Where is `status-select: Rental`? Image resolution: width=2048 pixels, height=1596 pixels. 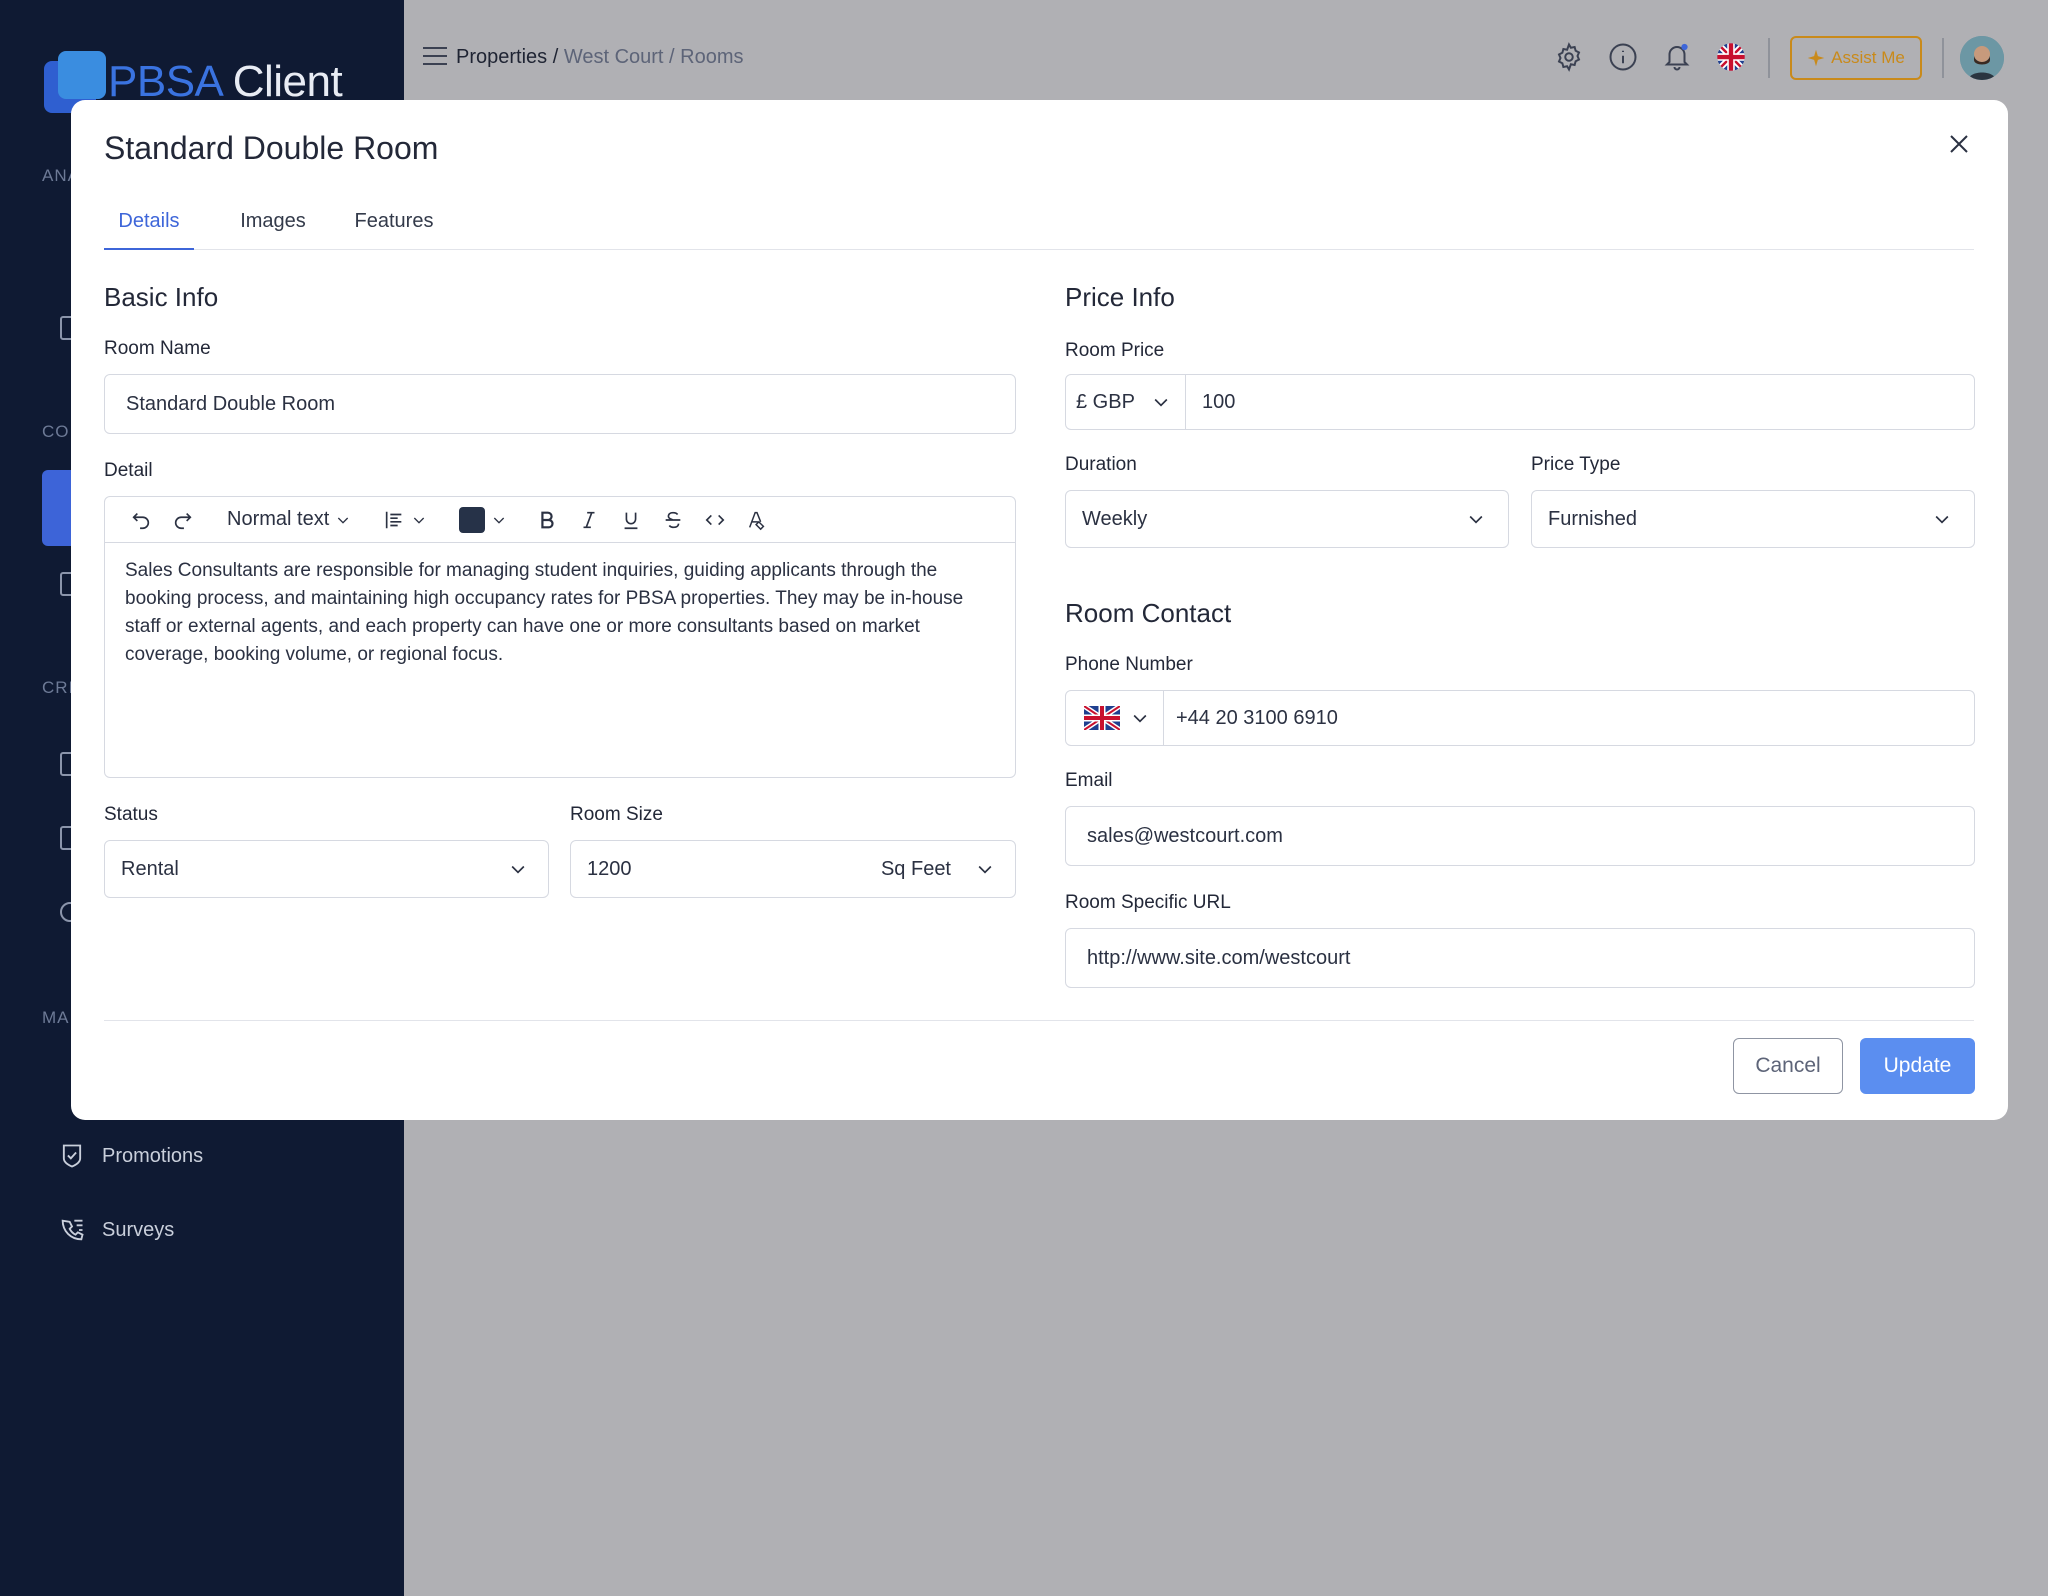 status-select: Rental is located at coordinates (326, 869).